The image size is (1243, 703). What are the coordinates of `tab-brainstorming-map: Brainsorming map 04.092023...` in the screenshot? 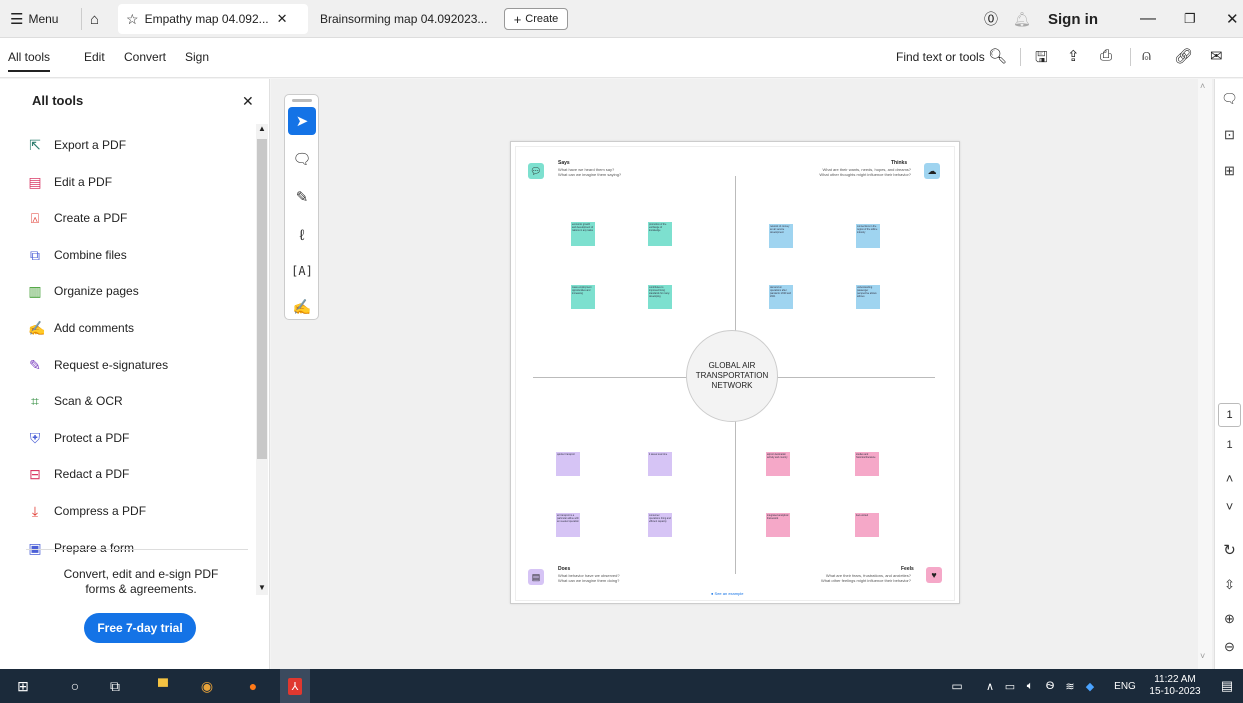 It's located at (407, 19).